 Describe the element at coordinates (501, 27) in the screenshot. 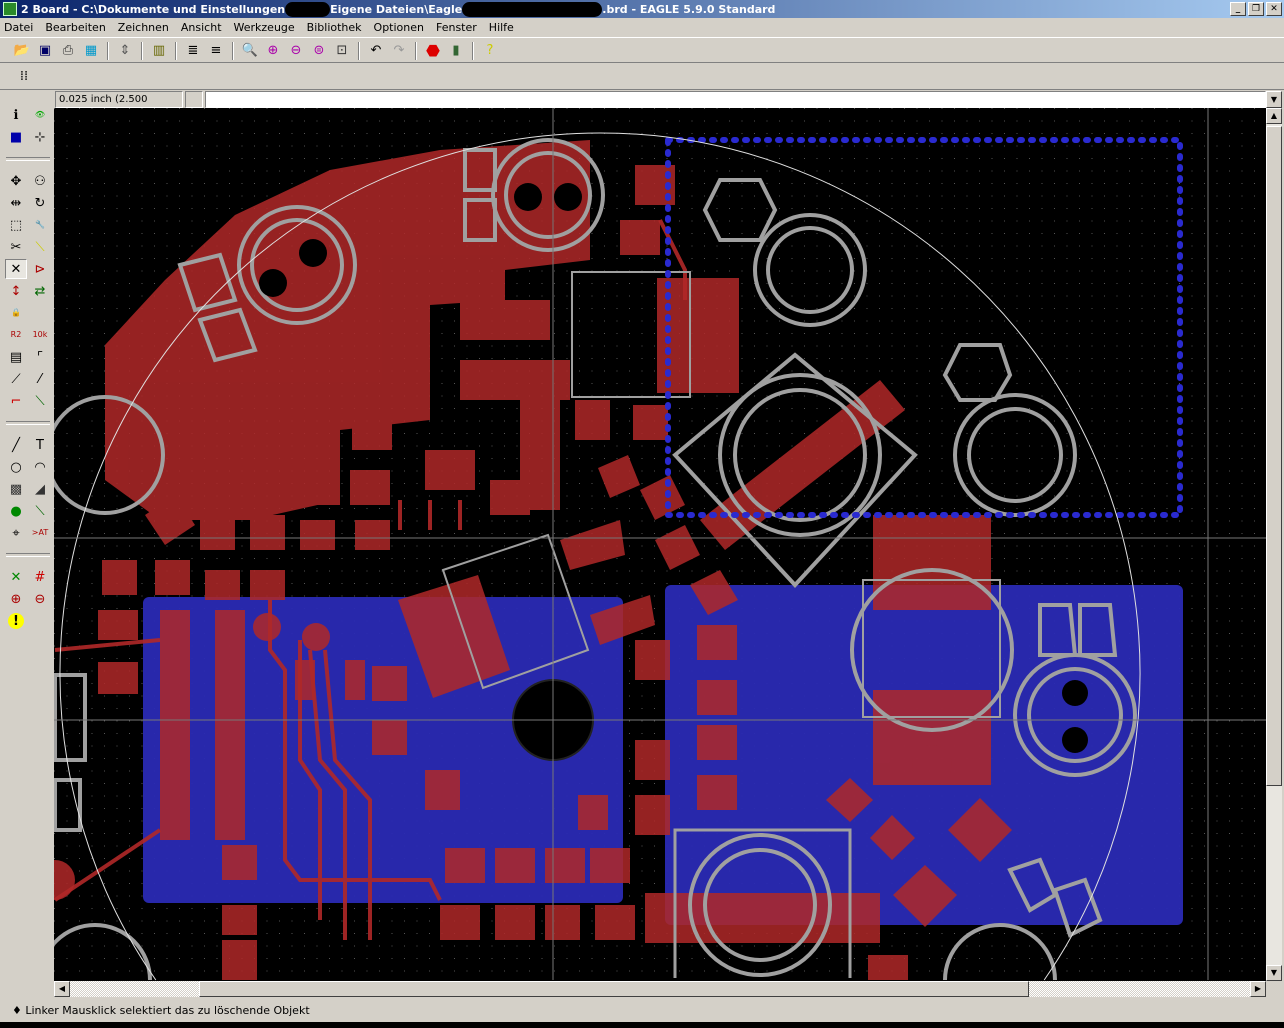

I see `menu-hilfe: Hilfe` at that location.